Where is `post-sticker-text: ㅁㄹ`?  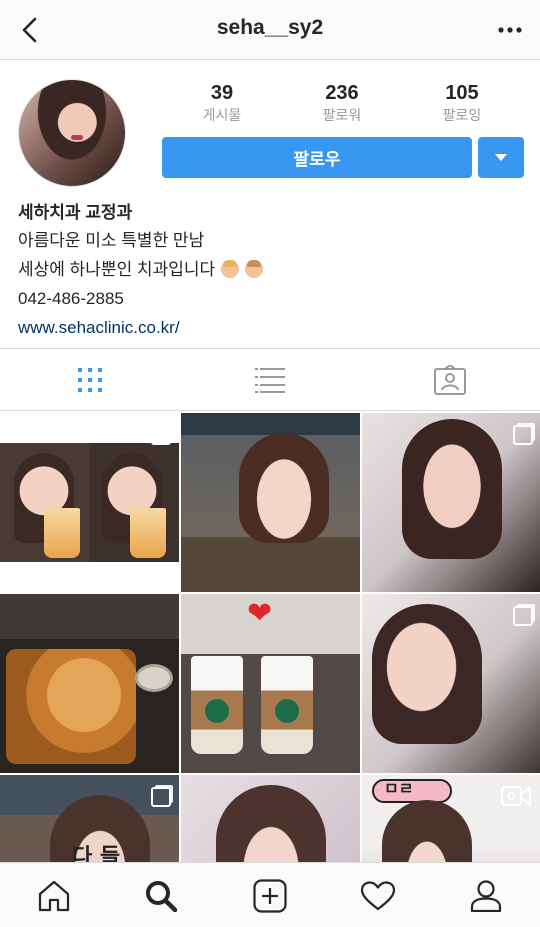 post-sticker-text: ㅁㄹ is located at coordinates (399, 788).